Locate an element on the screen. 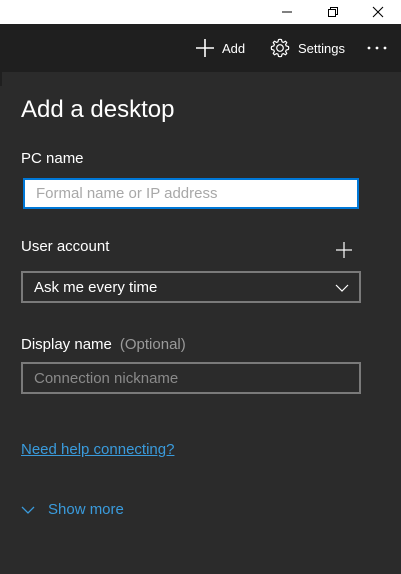 The image size is (401, 574). close-icon is located at coordinates (378, 12).